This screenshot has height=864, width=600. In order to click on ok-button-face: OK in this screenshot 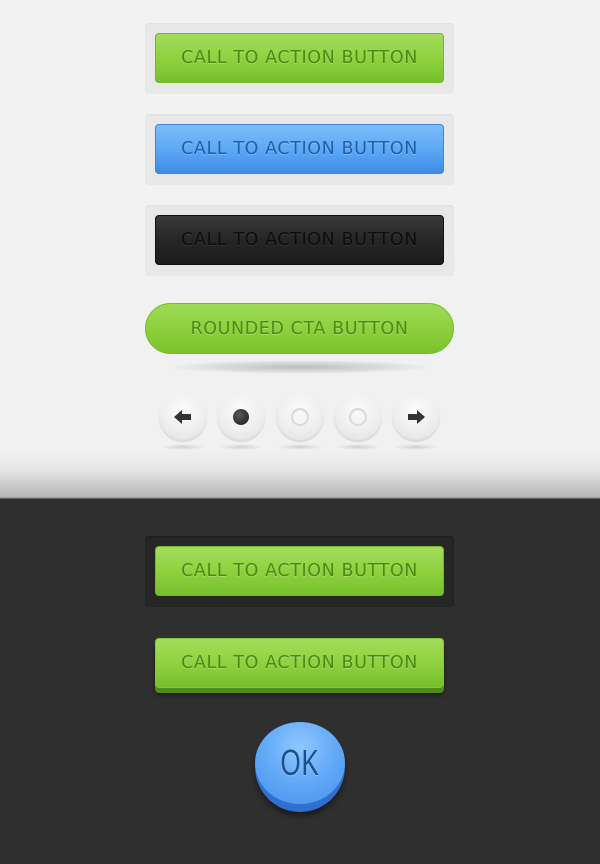, I will do `click(300, 763)`.